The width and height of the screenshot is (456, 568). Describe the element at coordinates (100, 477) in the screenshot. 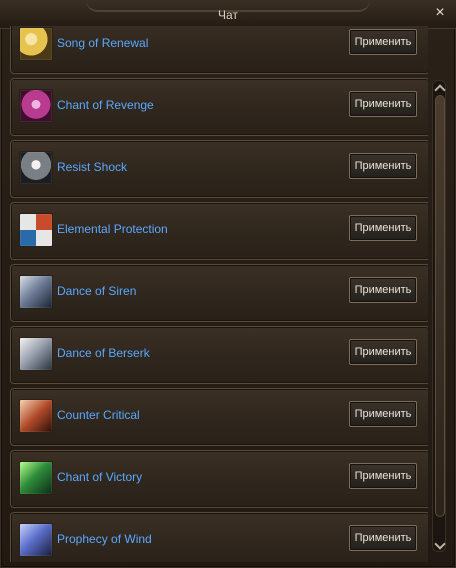

I see `buff-name: Chant of Victory` at that location.